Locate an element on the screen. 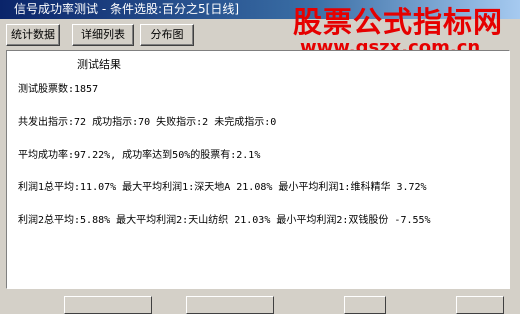 The height and width of the screenshot is (314, 520). tab-detail-list: 详细列表 is located at coordinates (103, 35).